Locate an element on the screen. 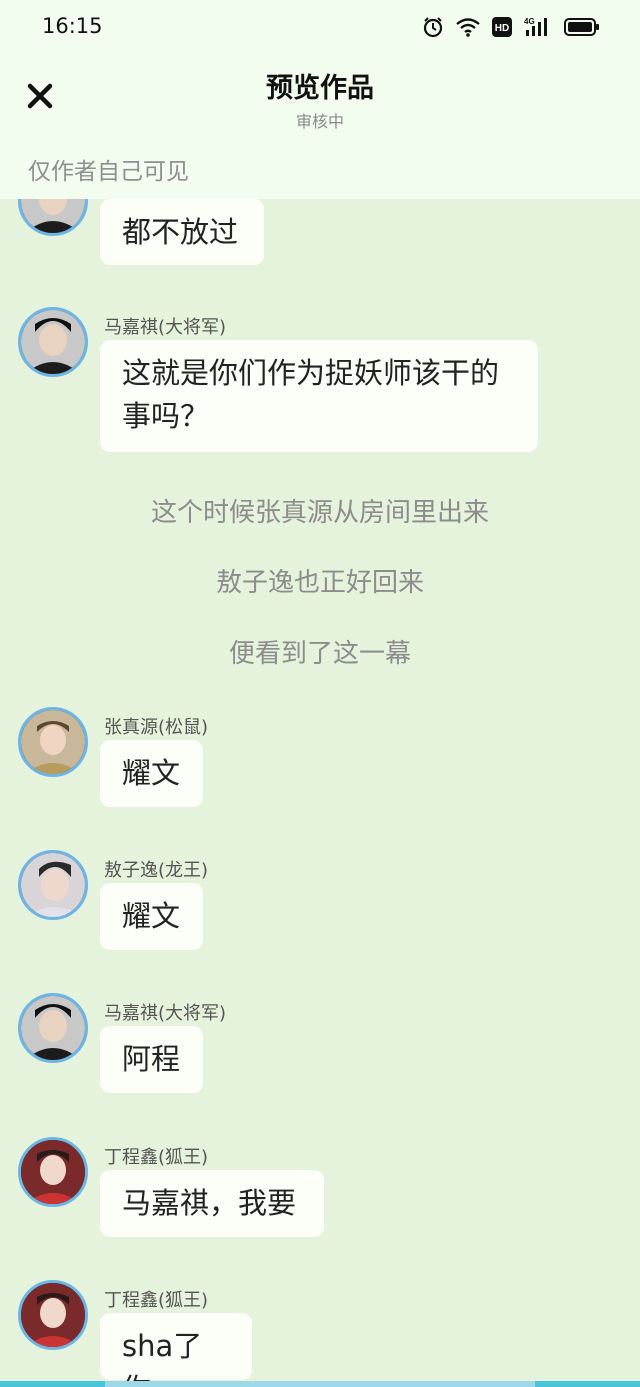 The width and height of the screenshot is (640, 1387). status-icons: HD 4G is located at coordinates (511, 27).